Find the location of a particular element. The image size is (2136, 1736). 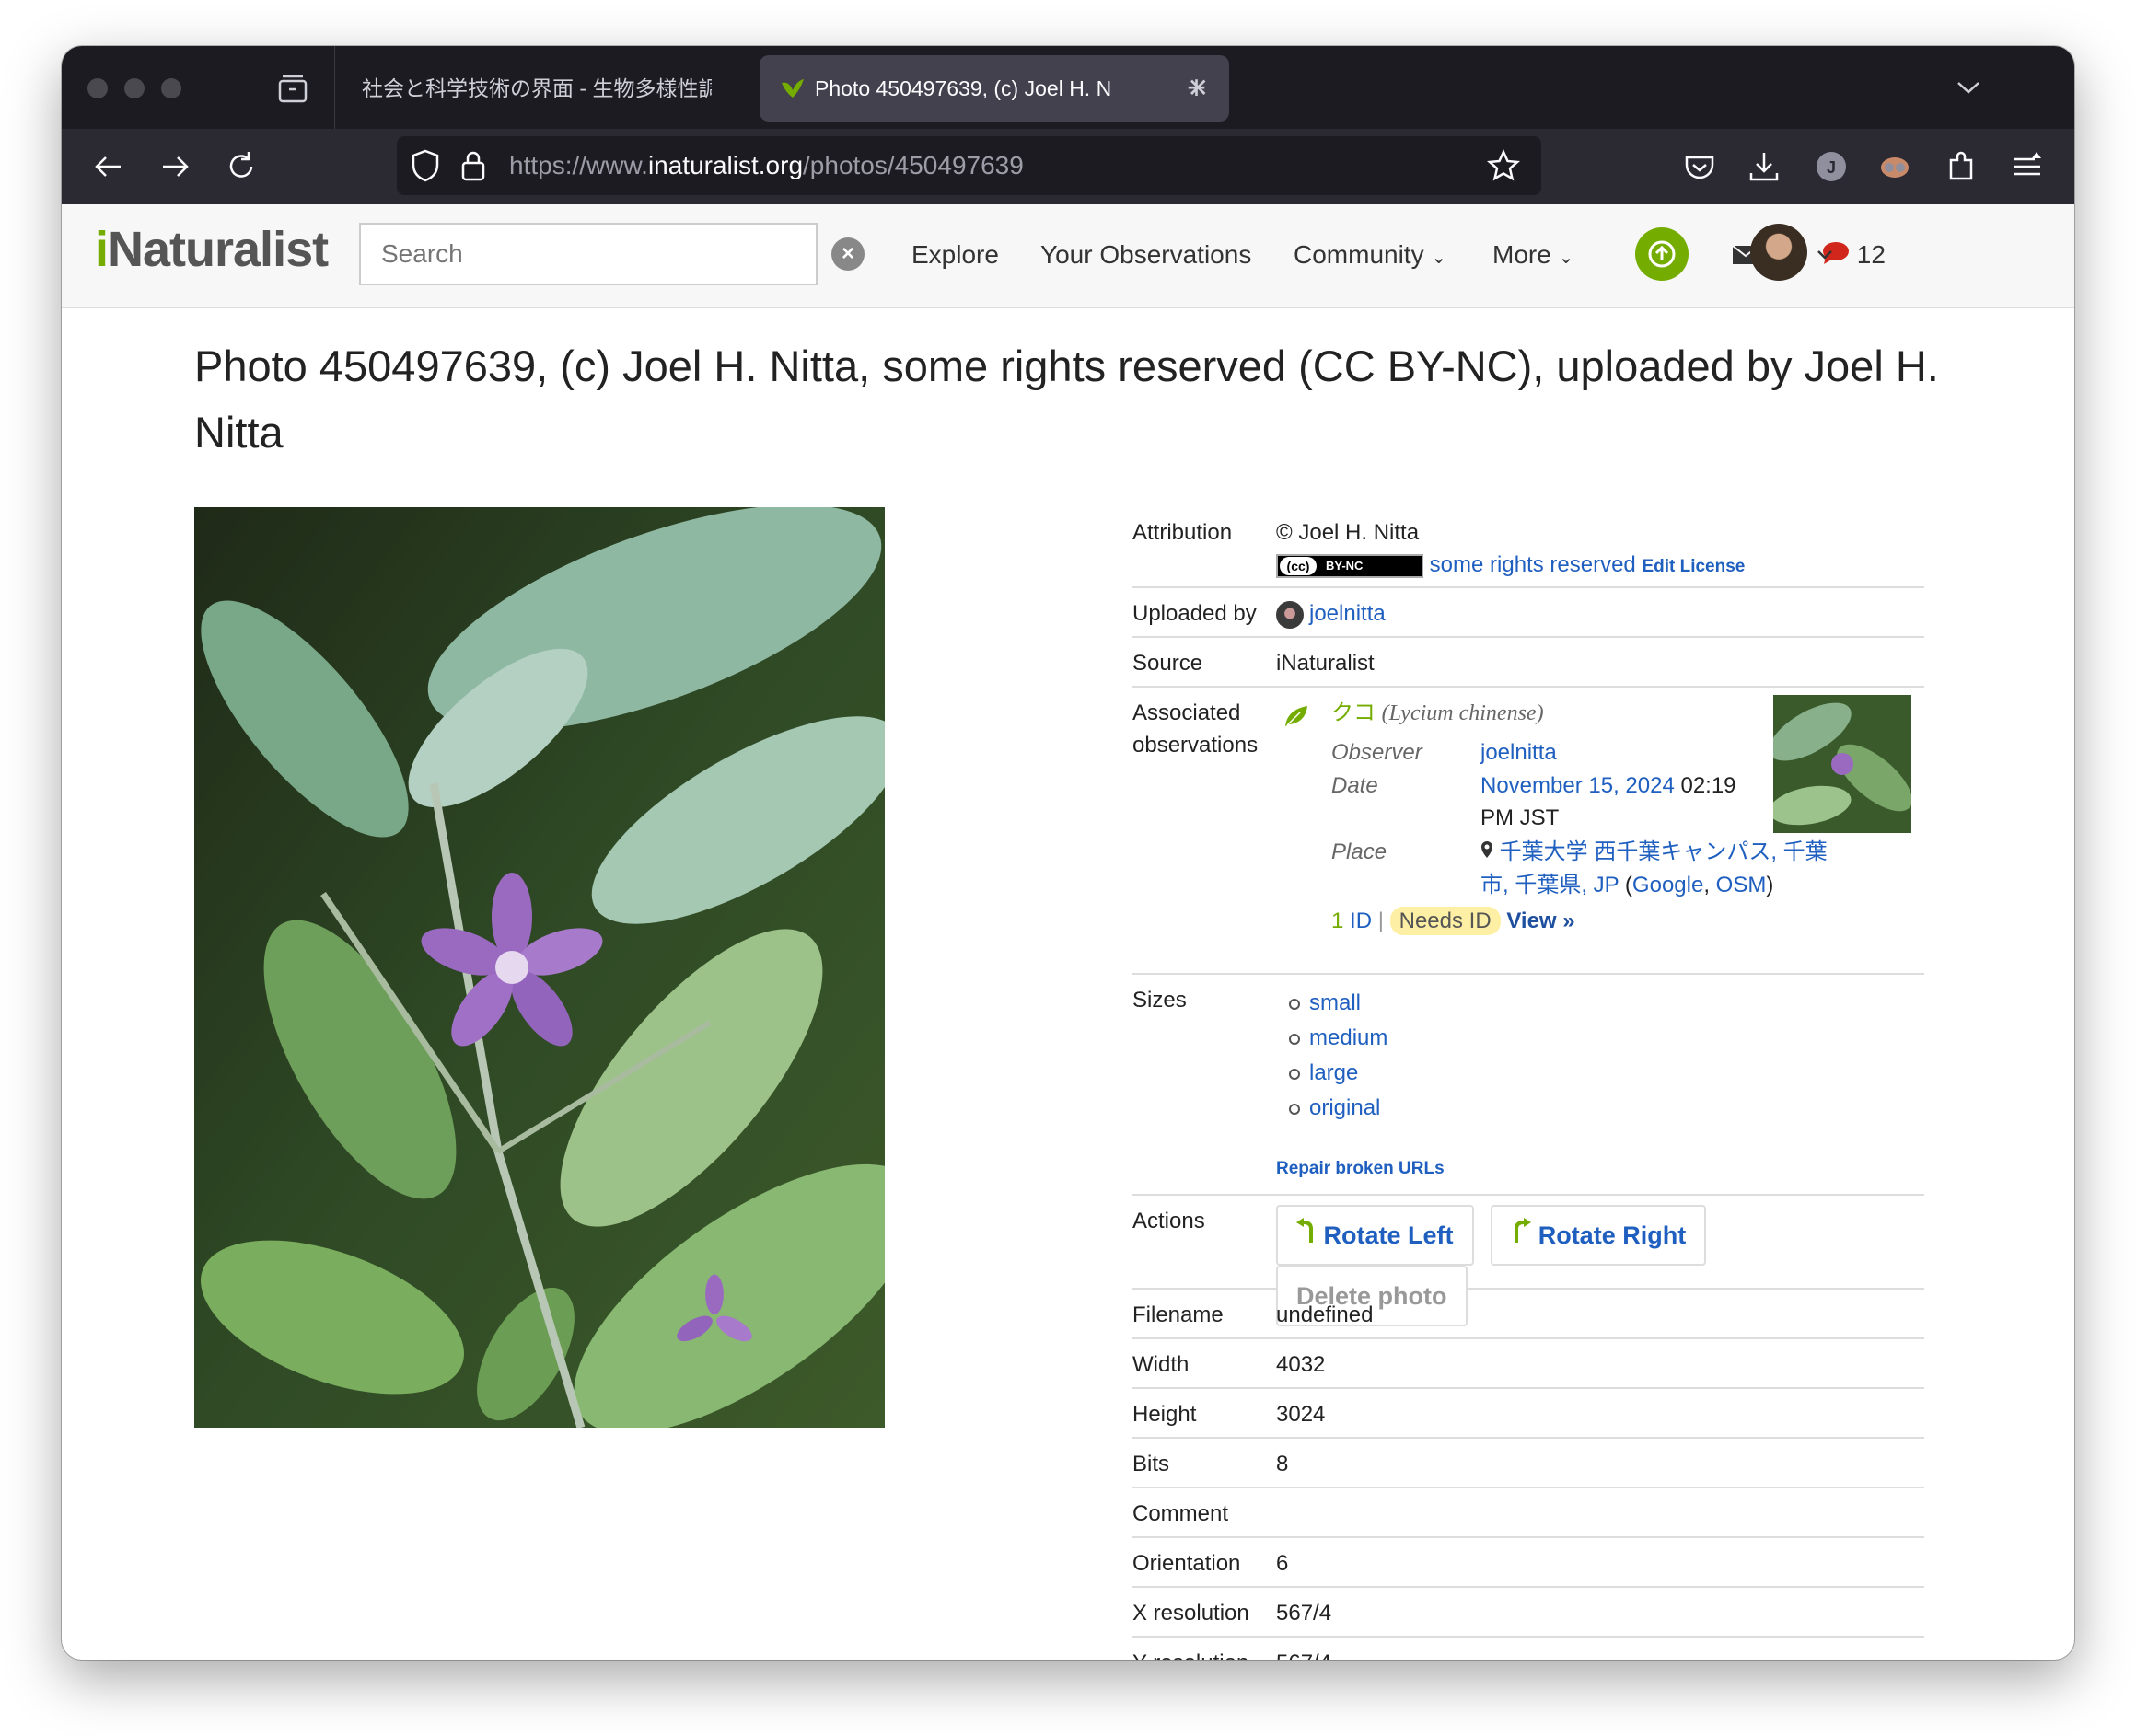

exif-row: X resolution 567/4 is located at coordinates (1528, 1613).